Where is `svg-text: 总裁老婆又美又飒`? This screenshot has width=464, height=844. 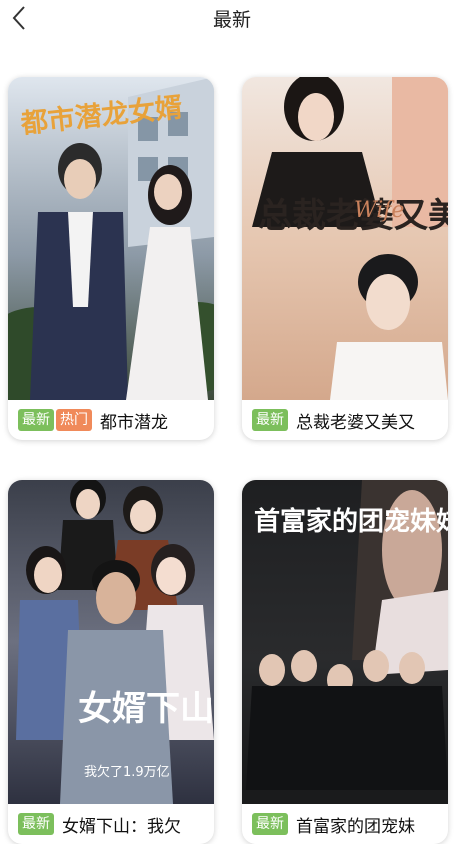 svg-text: 总裁老婆又美又飒 is located at coordinates (353, 216).